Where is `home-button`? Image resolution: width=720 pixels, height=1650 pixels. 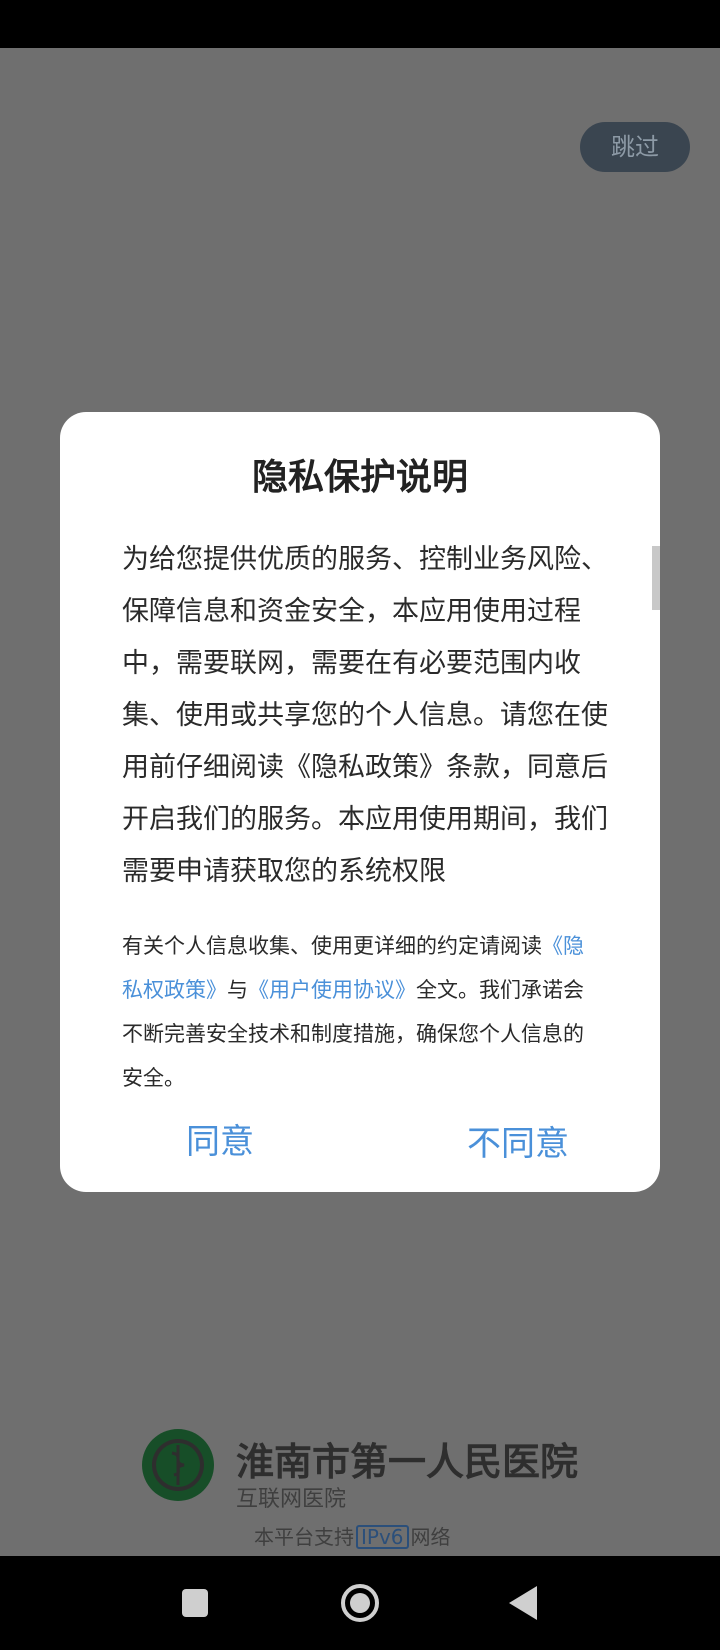
home-button is located at coordinates (360, 1603).